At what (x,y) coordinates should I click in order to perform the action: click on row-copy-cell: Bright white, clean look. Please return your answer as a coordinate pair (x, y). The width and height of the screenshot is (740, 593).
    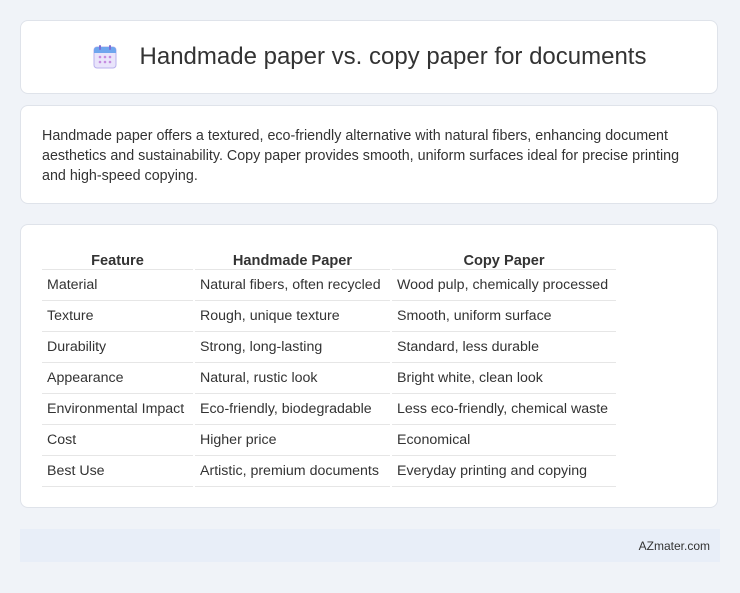
    Looking at the image, I should click on (504, 378).